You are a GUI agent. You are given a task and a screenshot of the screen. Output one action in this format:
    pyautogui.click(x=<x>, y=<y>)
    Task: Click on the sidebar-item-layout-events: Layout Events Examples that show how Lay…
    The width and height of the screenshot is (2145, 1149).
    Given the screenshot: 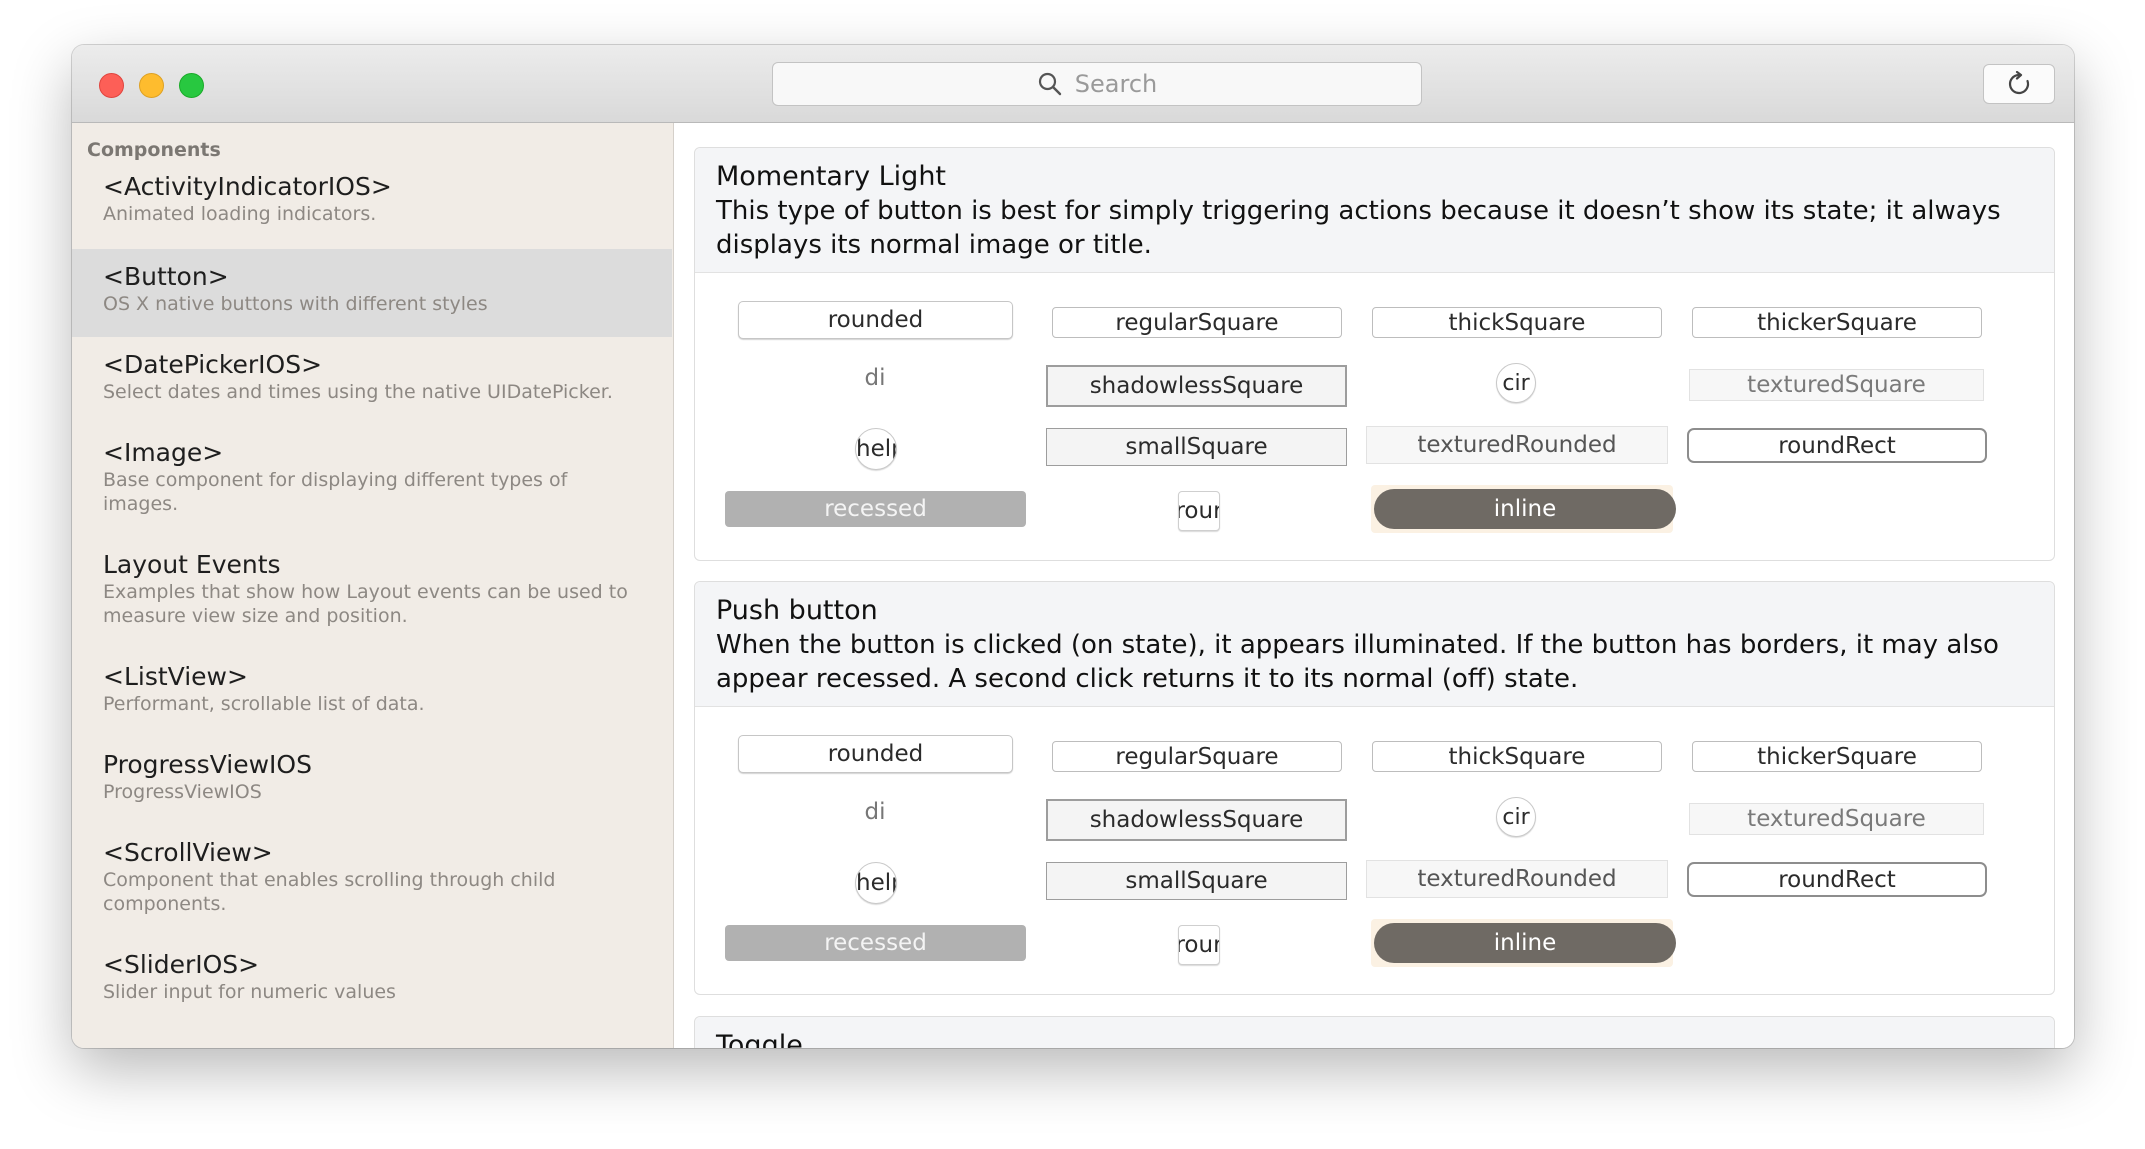 What is the action you would take?
    pyautogui.click(x=372, y=588)
    